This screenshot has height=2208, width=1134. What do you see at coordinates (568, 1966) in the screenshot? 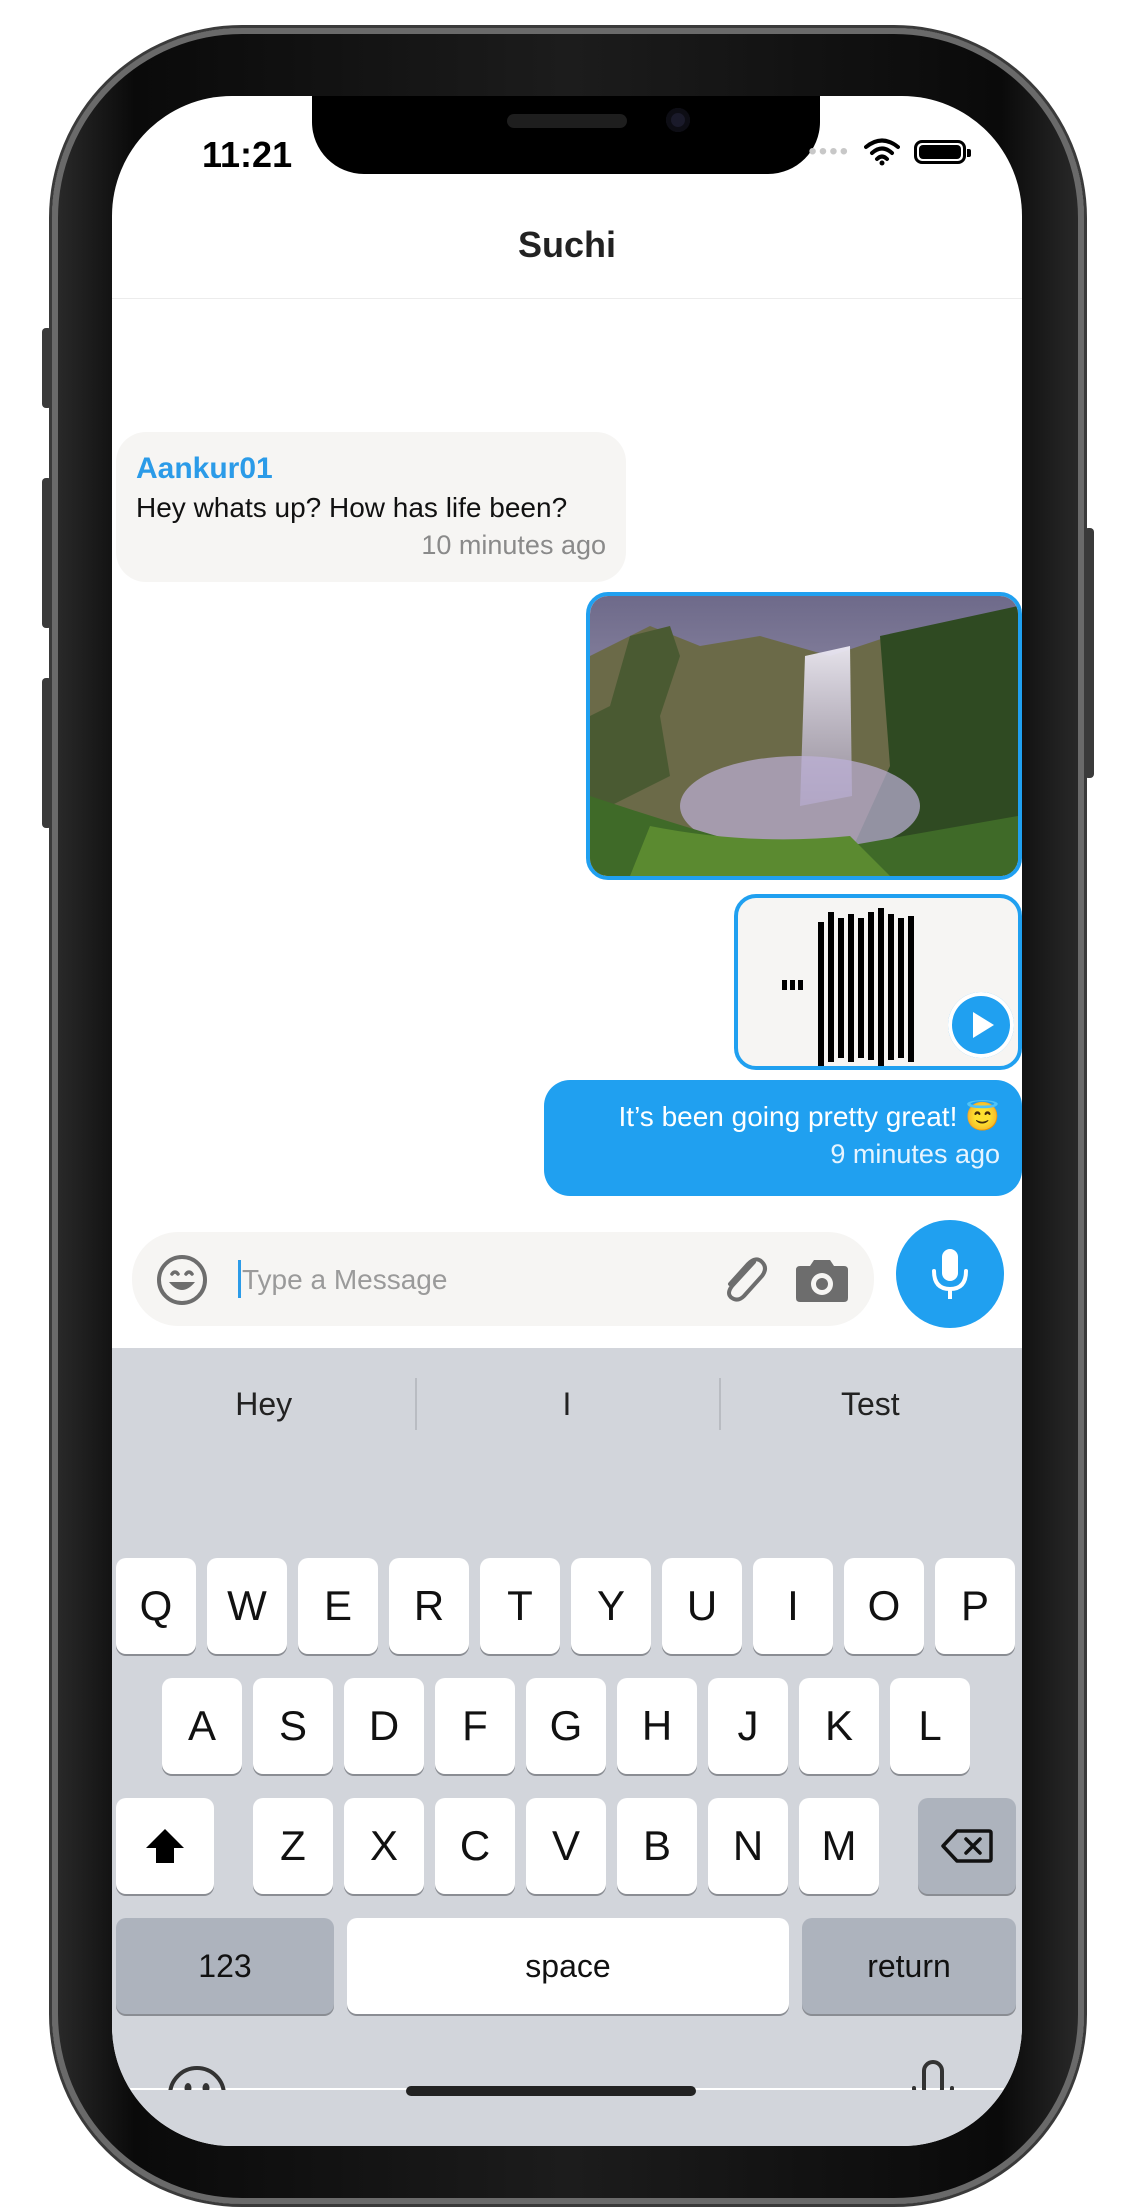
I see `space-key: space` at bounding box center [568, 1966].